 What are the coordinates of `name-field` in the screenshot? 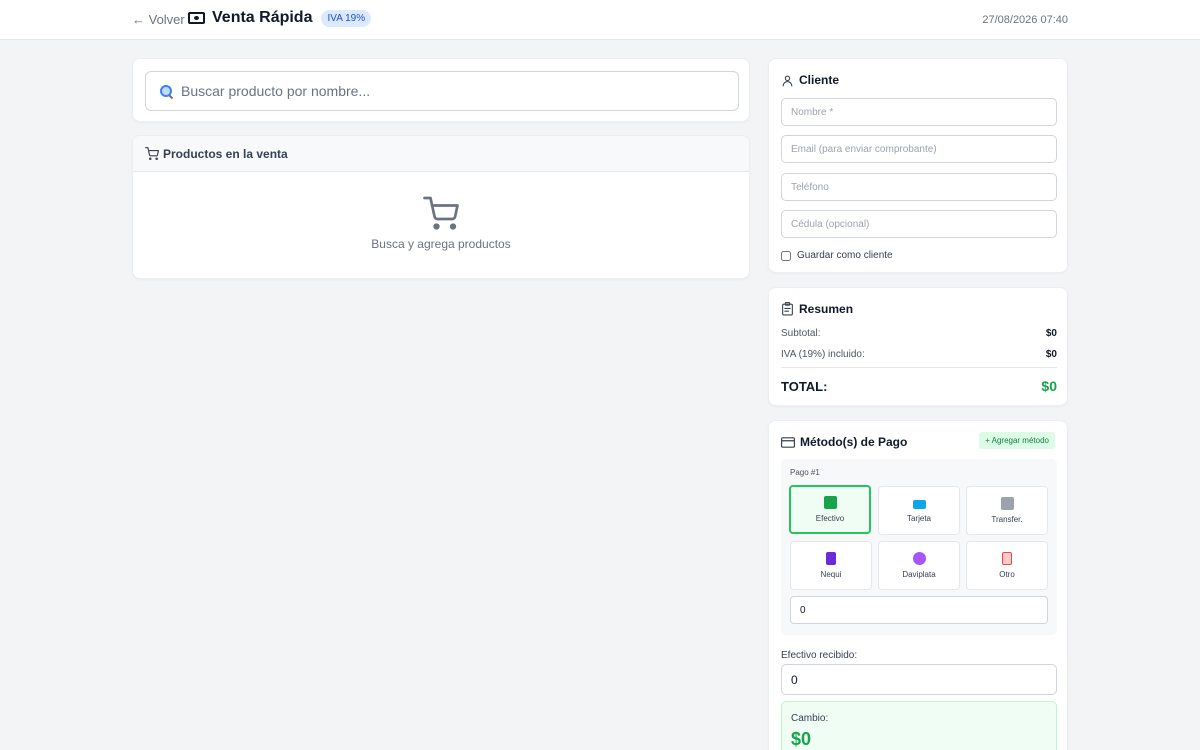 It's located at (919, 112).